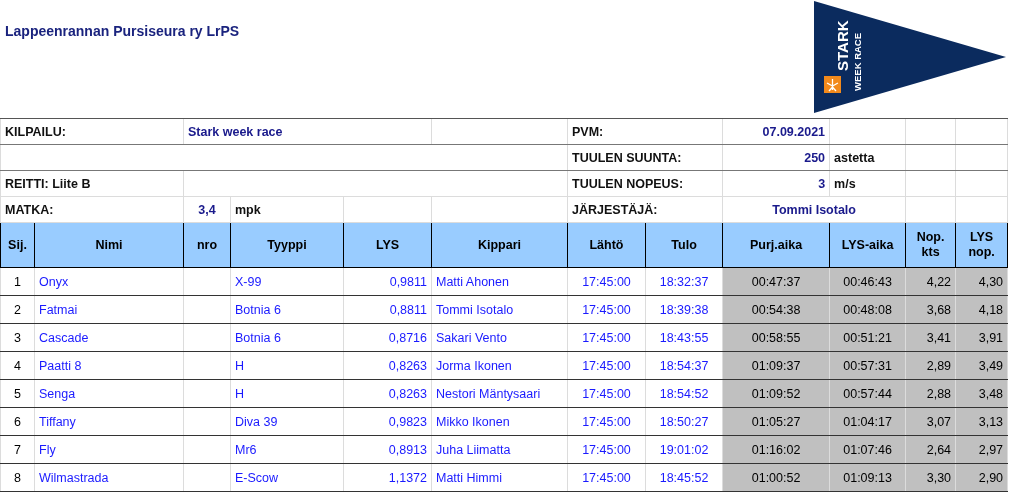  I want to click on table-cell: Fatmai, so click(58, 309).